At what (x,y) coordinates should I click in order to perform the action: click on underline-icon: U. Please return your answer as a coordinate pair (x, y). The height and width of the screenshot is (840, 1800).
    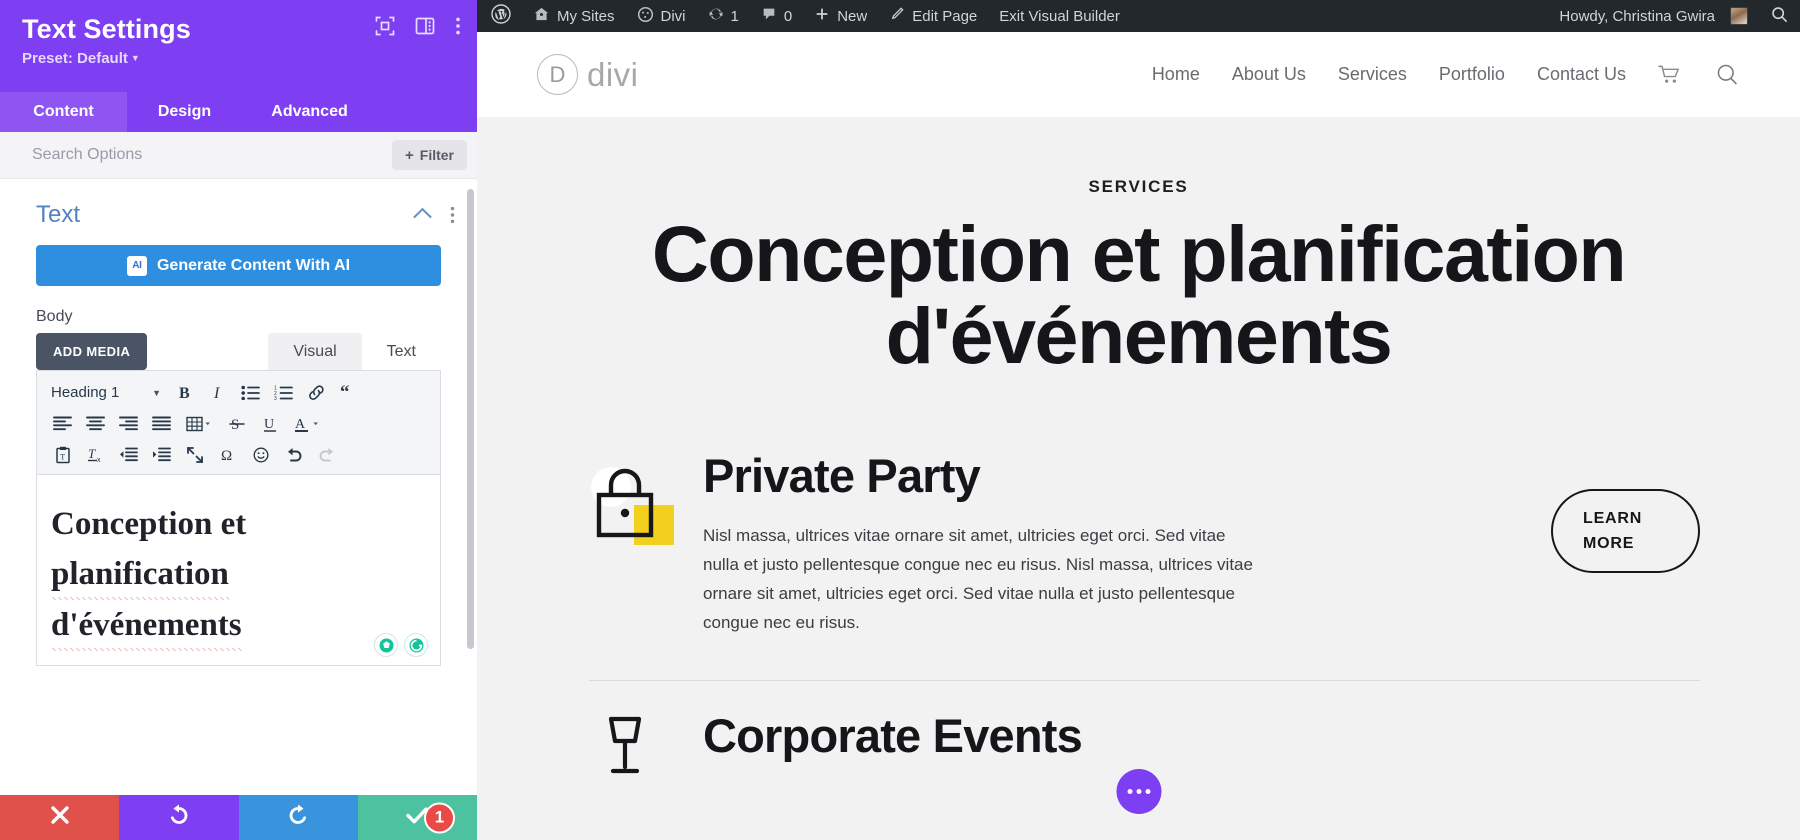
    Looking at the image, I should click on (269, 423).